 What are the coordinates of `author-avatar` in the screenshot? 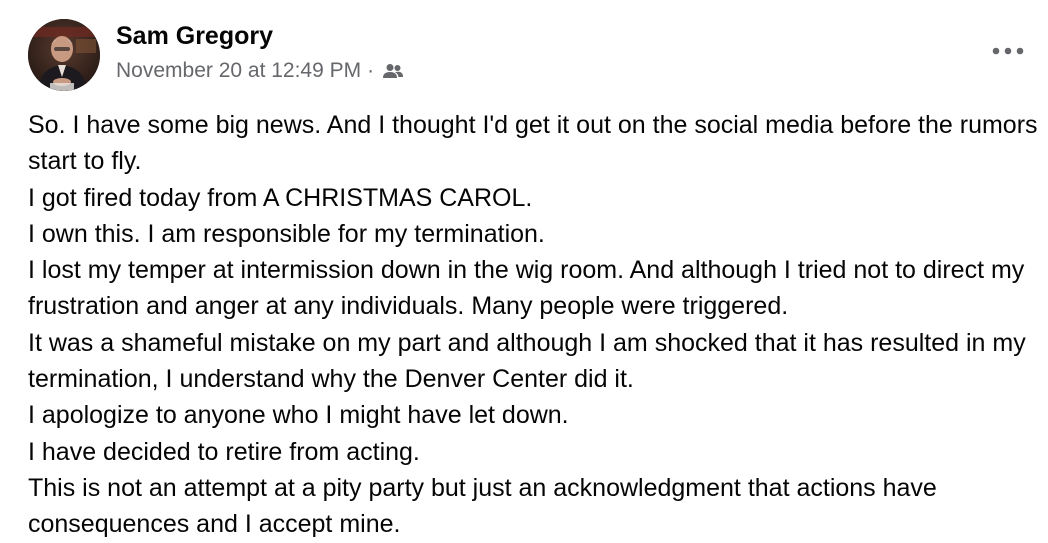 It's located at (64, 55).